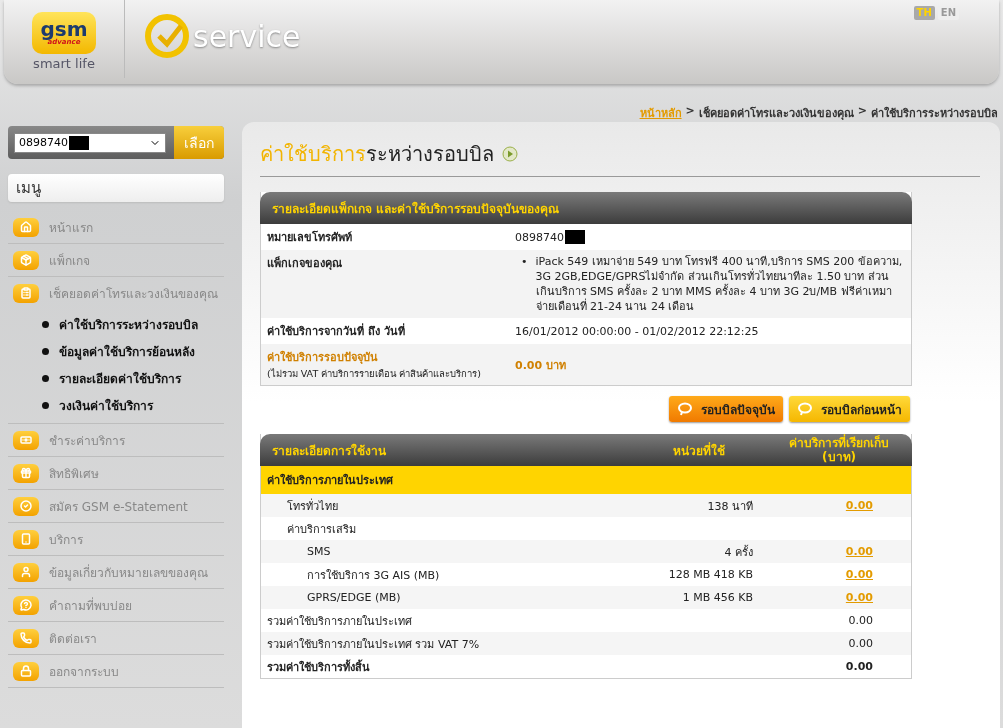 Image resolution: width=1003 pixels, height=728 pixels. Describe the element at coordinates (116, 605) in the screenshot. I see `menu-item: คำถามที่พบบ่อย` at that location.